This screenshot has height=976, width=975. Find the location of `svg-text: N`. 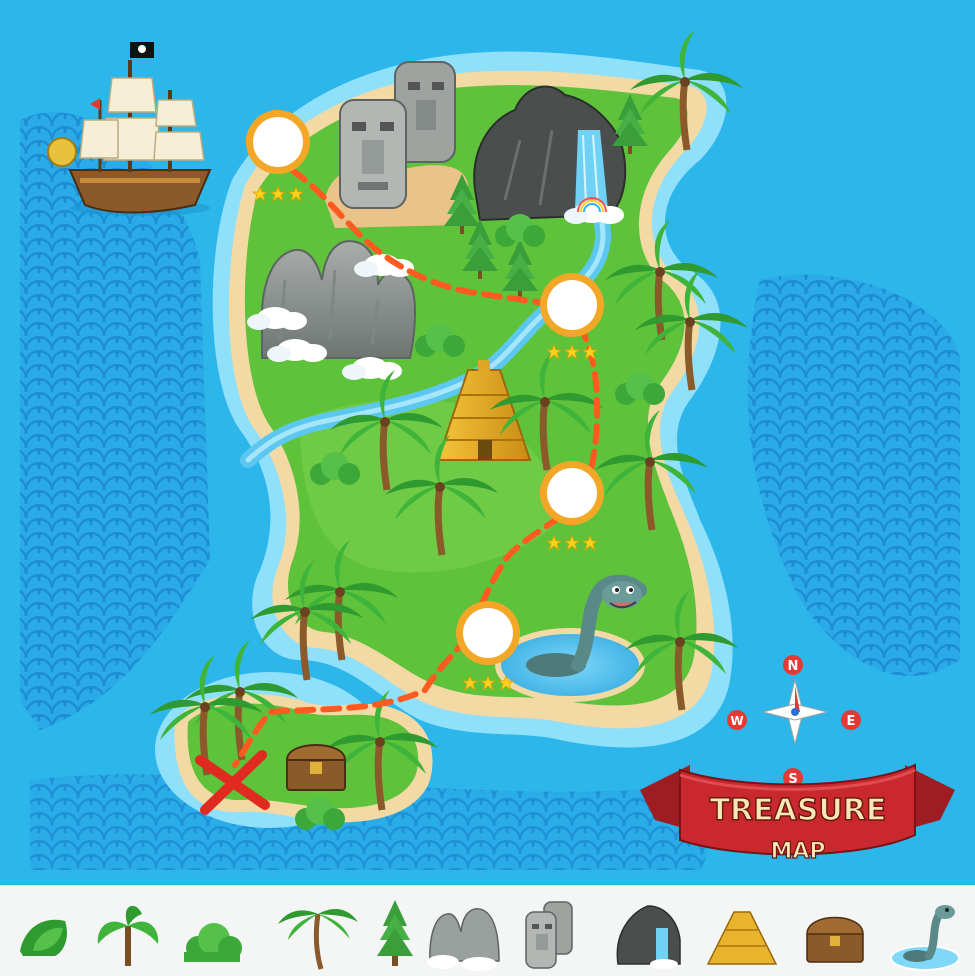

svg-text: N is located at coordinates (793, 666).